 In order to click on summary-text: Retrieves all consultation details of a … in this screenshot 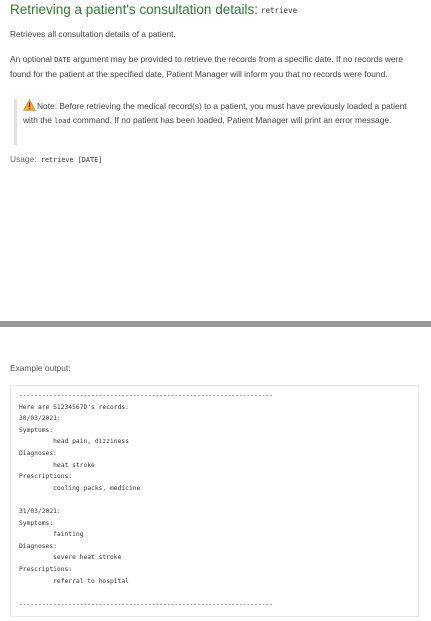, I will do `click(93, 34)`.